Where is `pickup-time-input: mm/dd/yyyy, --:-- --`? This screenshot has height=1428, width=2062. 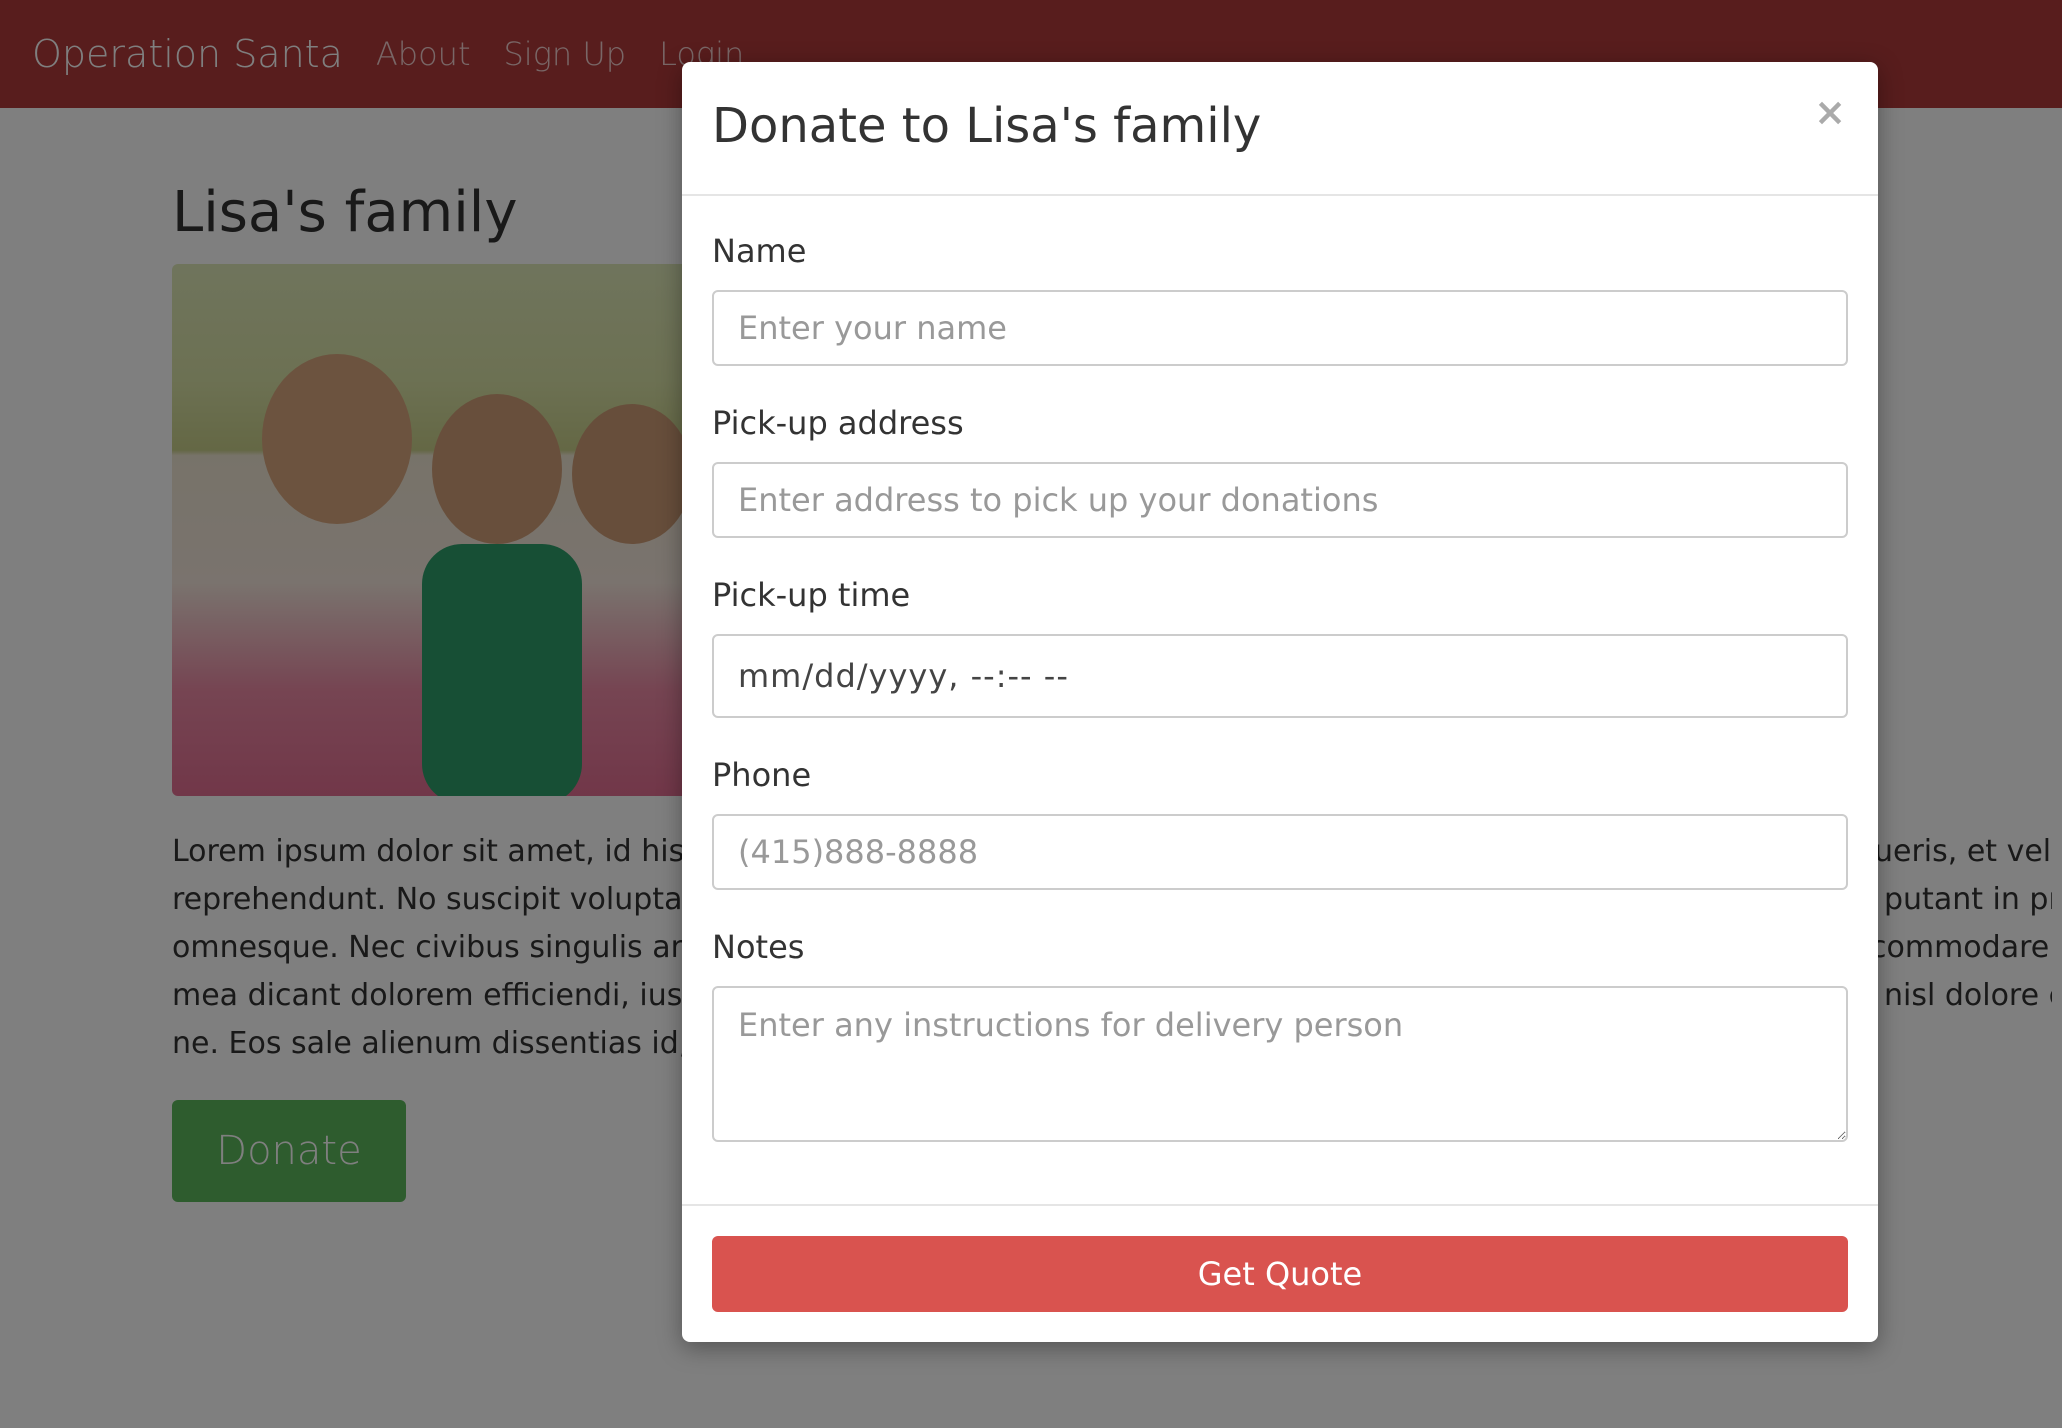 pickup-time-input: mm/dd/yyyy, --:-- -- is located at coordinates (1280, 676).